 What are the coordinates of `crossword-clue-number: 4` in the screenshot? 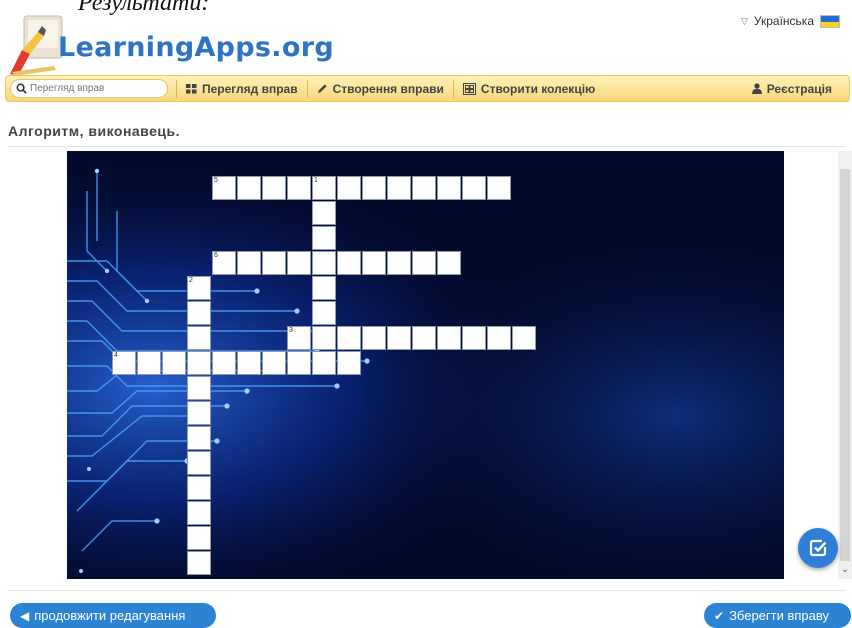 It's located at (116, 355).